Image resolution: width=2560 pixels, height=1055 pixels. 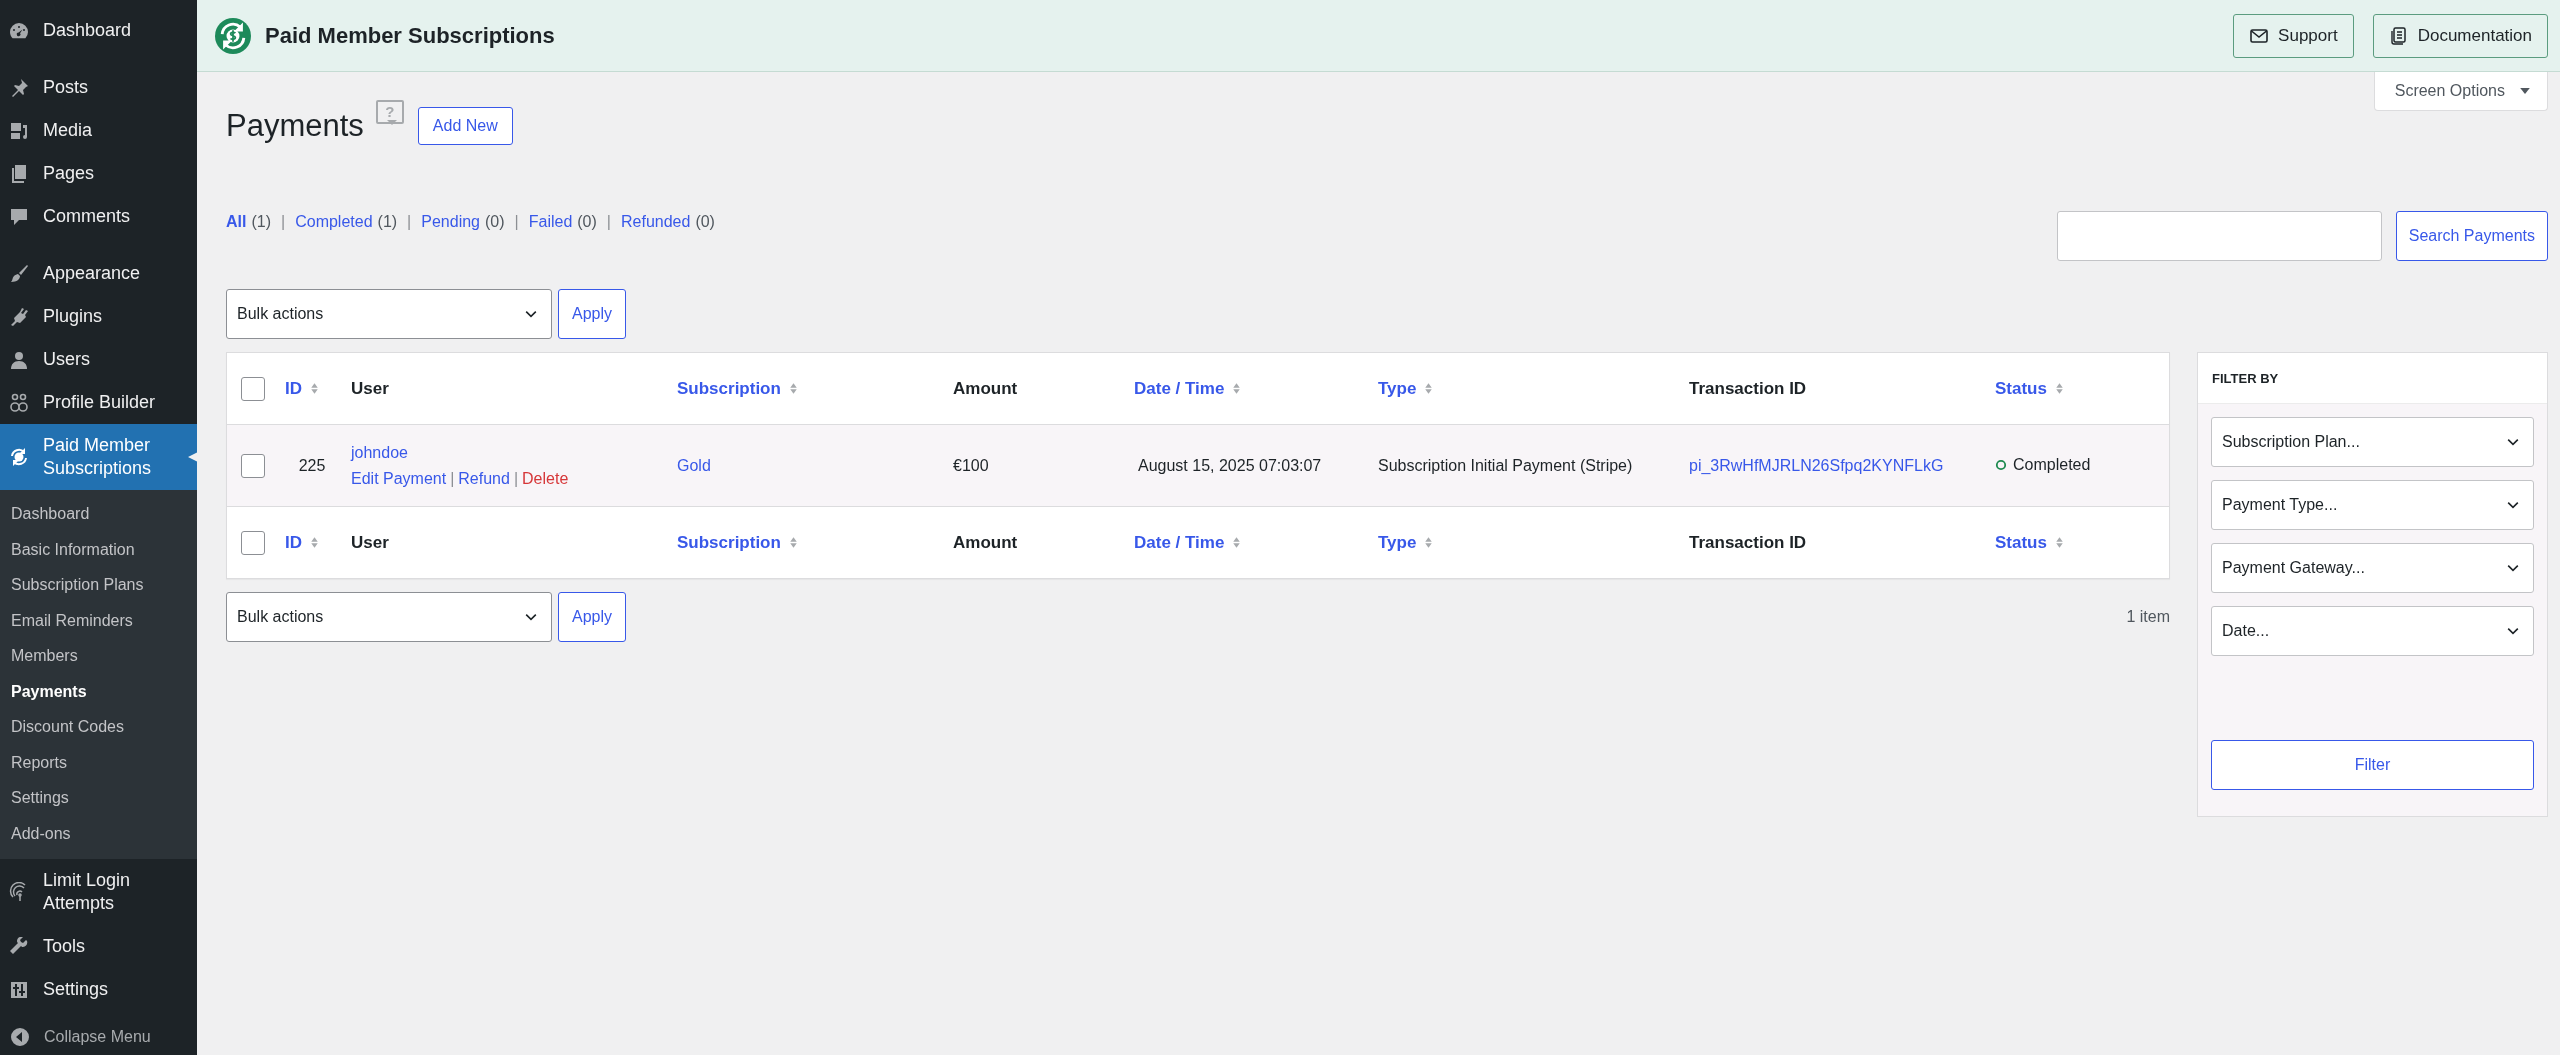 I want to click on user-link: johndoe, so click(x=379, y=452).